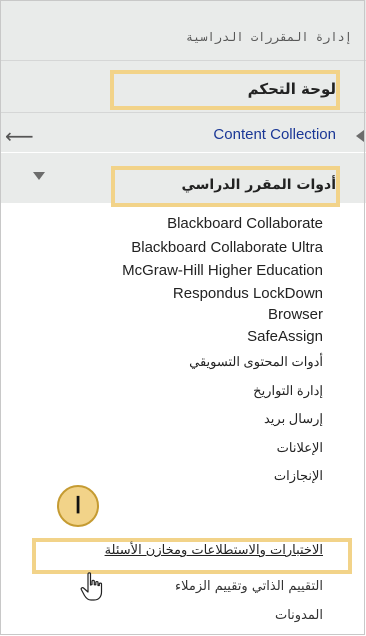 This screenshot has height=636, width=366. I want to click on arrow-left-icon: ⟵, so click(19, 136).